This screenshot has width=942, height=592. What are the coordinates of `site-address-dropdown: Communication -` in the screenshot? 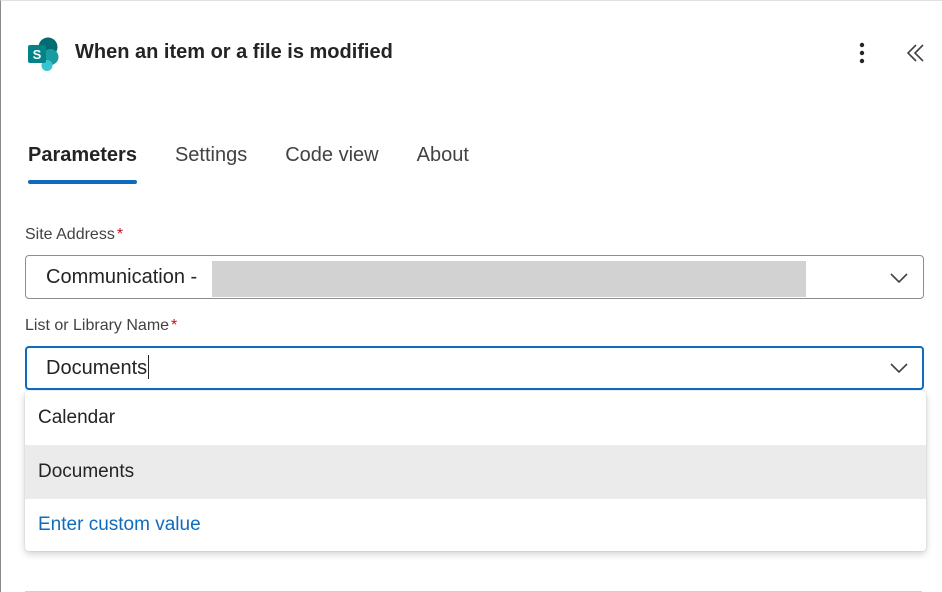 It's located at (474, 277).